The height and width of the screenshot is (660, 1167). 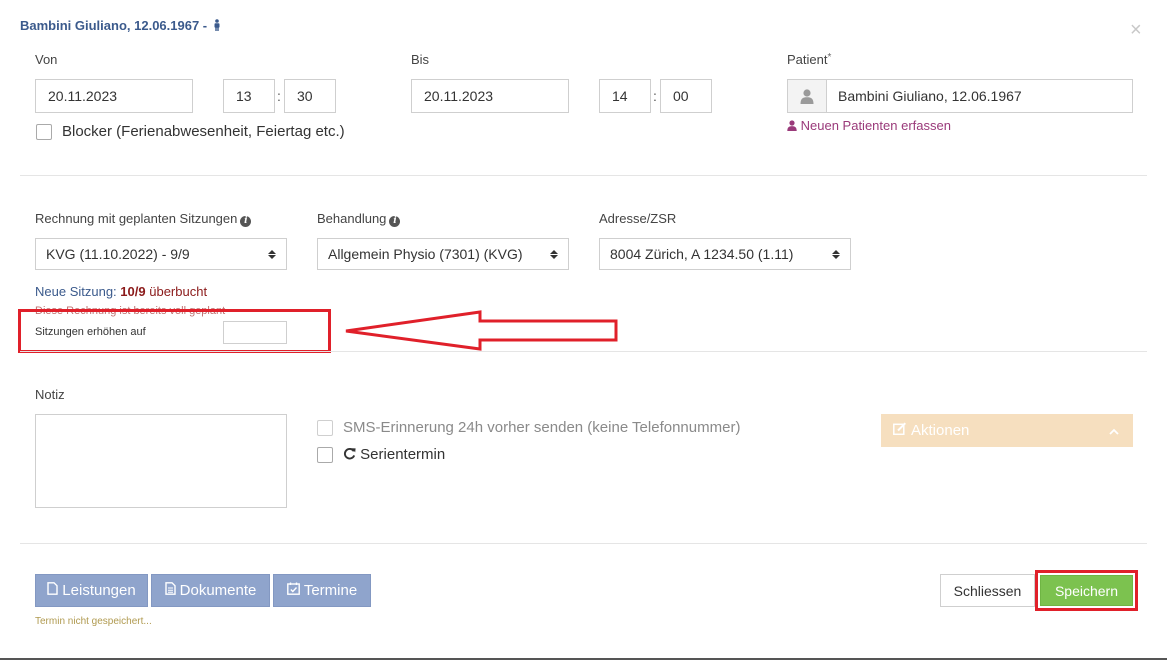 I want to click on new-session-info: Neue Sitzung: 10/9 überbucht, so click(x=121, y=291).